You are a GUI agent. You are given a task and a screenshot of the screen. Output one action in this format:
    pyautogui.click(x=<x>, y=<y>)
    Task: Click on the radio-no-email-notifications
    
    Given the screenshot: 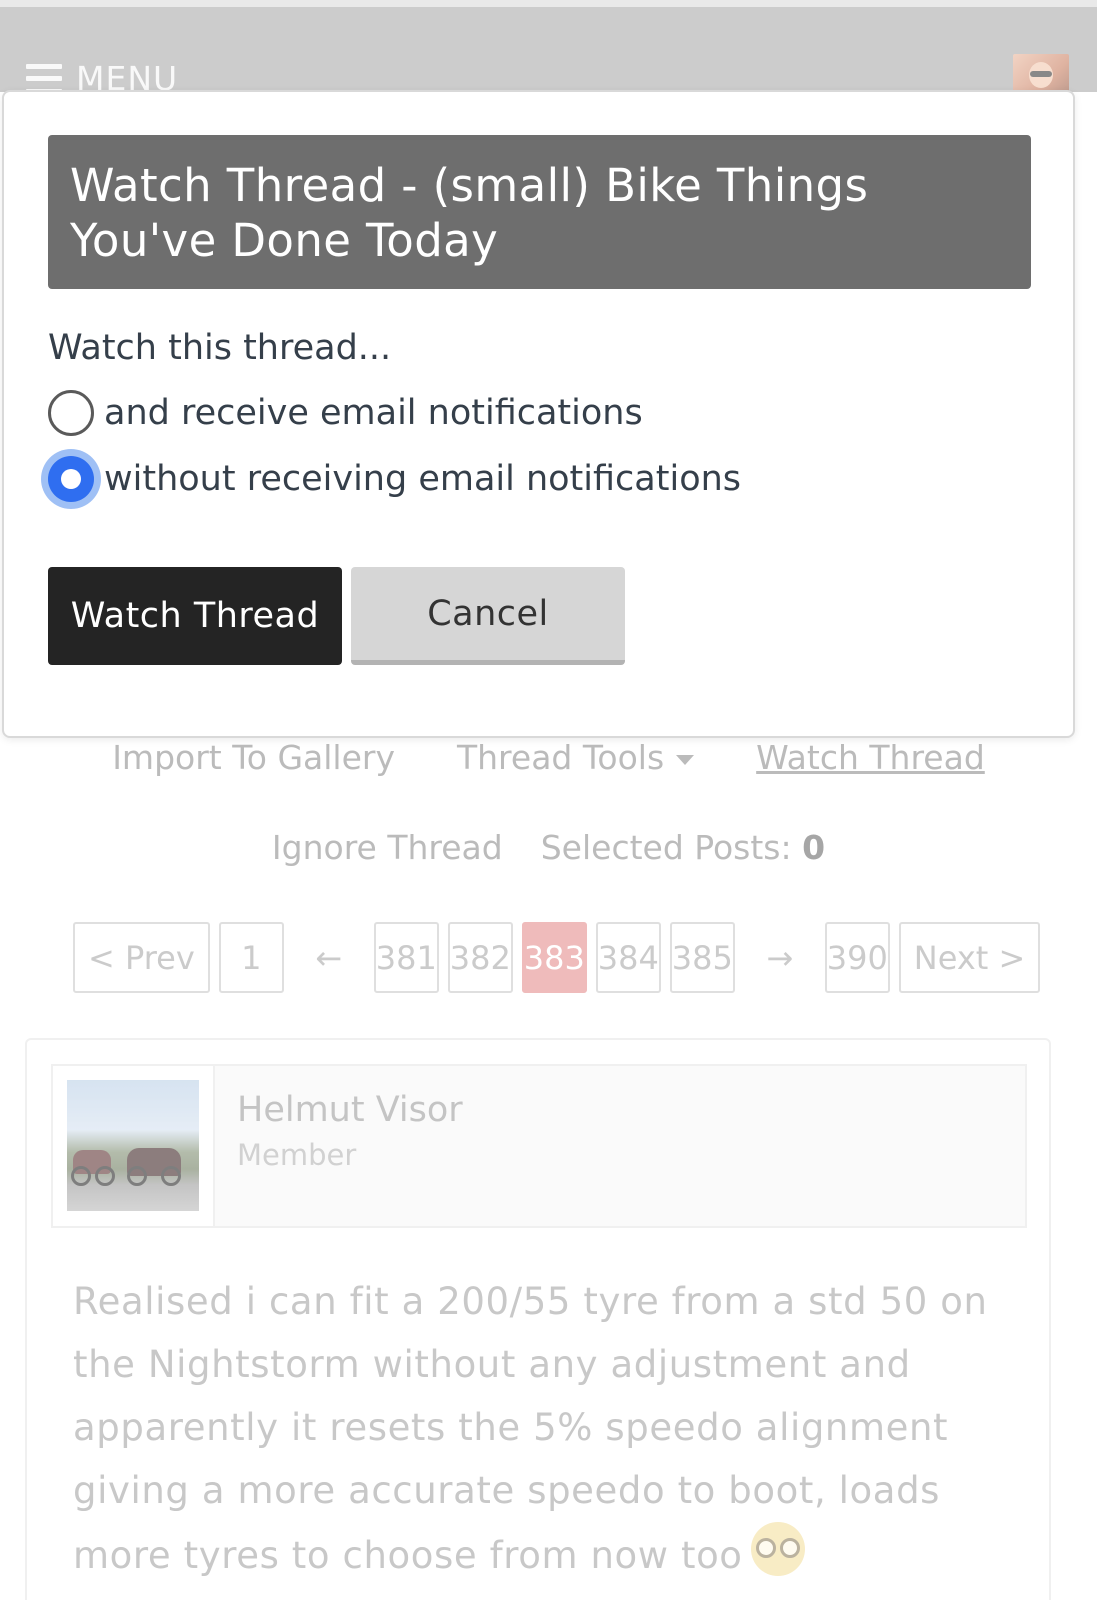 What is the action you would take?
    pyautogui.click(x=71, y=479)
    